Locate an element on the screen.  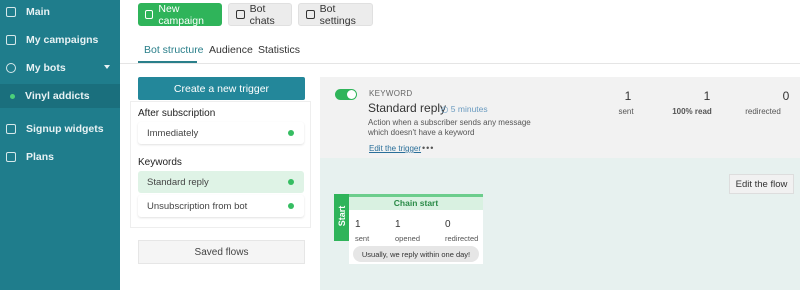
campaigns-icon is located at coordinates (11, 40).